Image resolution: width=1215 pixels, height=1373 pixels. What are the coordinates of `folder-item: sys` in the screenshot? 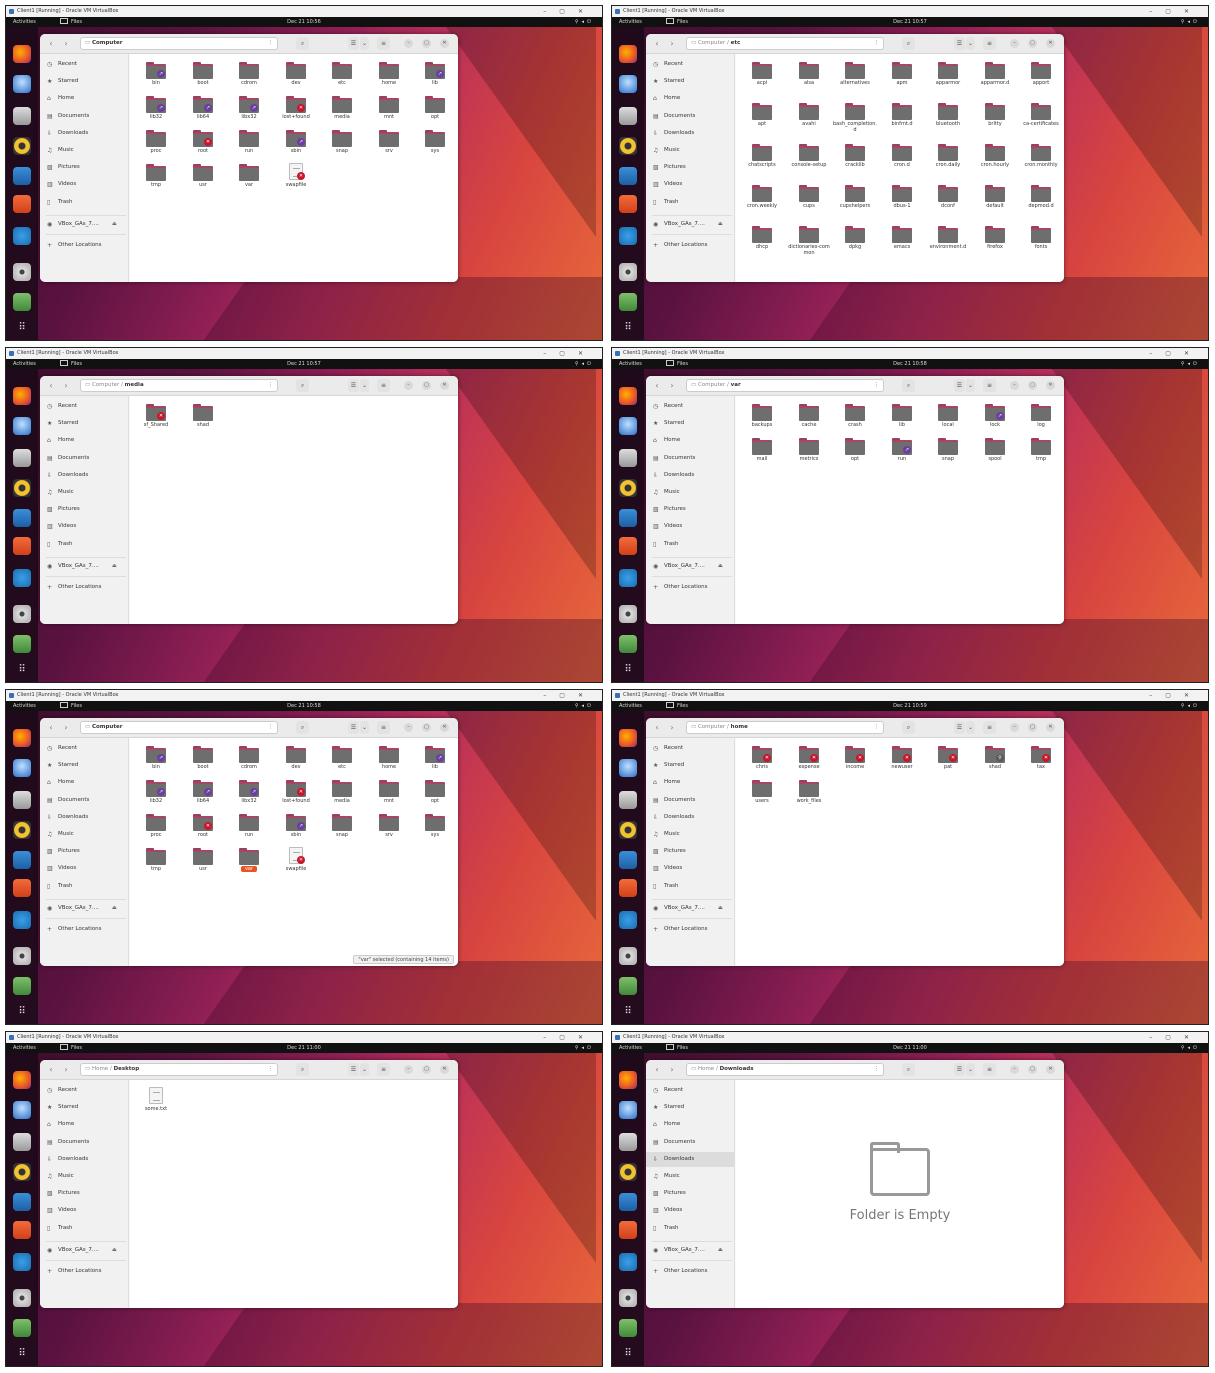 It's located at (435, 829).